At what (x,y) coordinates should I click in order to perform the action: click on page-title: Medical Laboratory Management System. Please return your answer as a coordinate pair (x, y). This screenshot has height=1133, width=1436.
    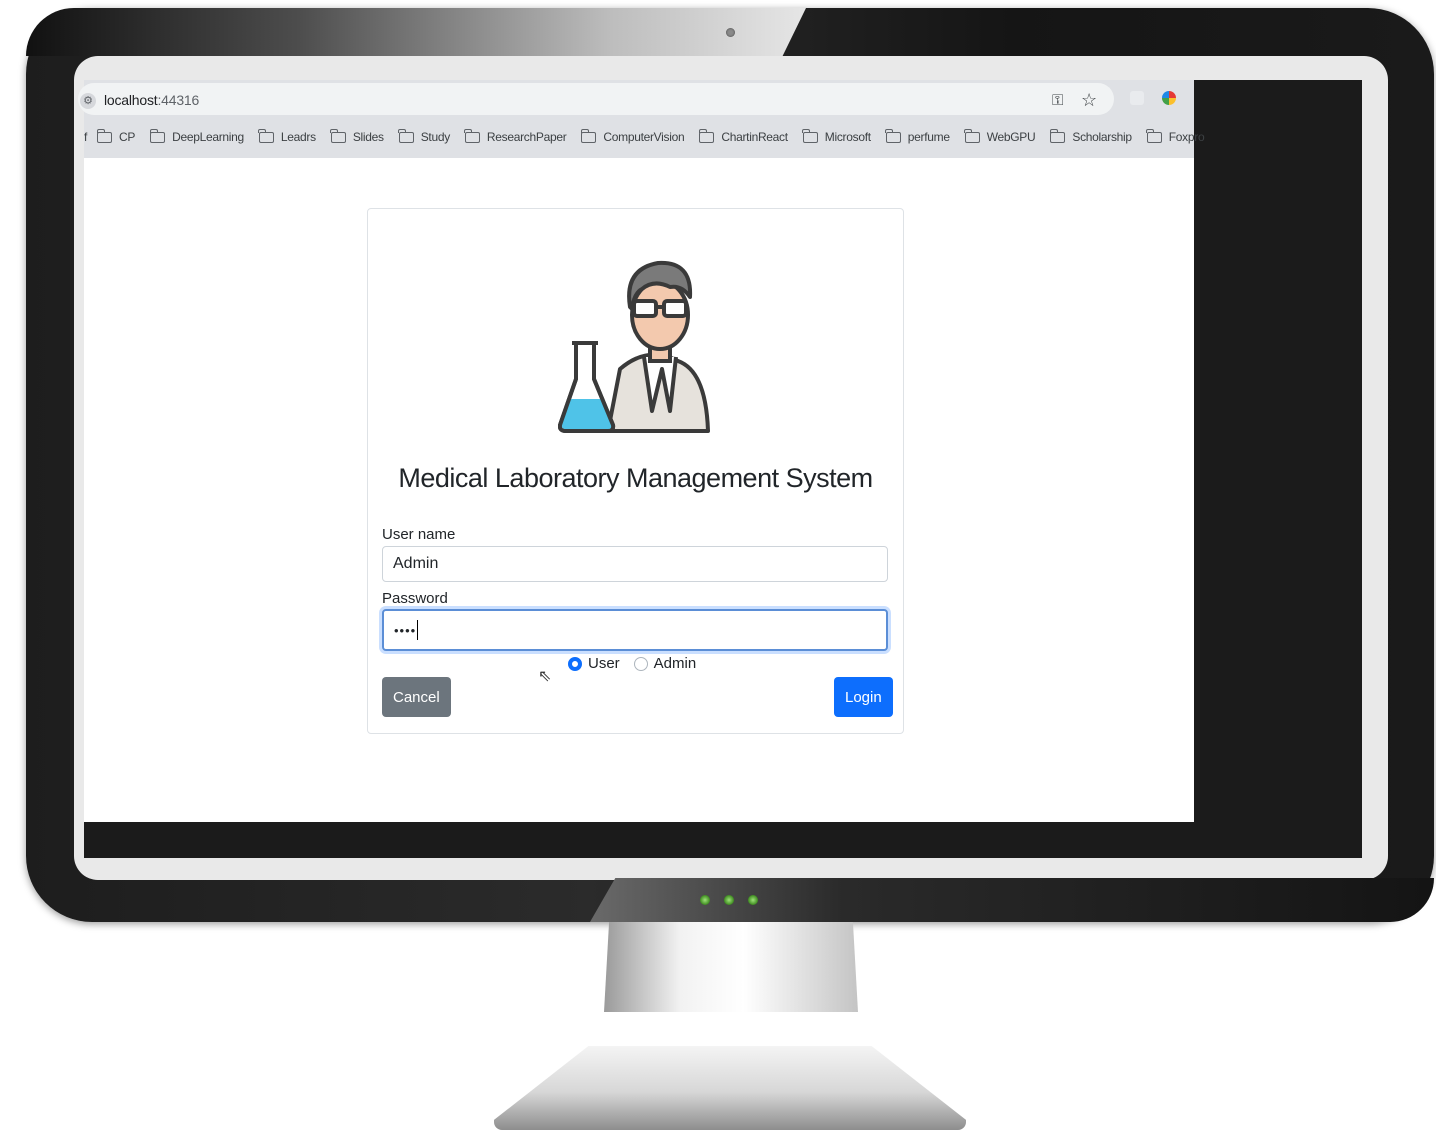
    Looking at the image, I should click on (635, 478).